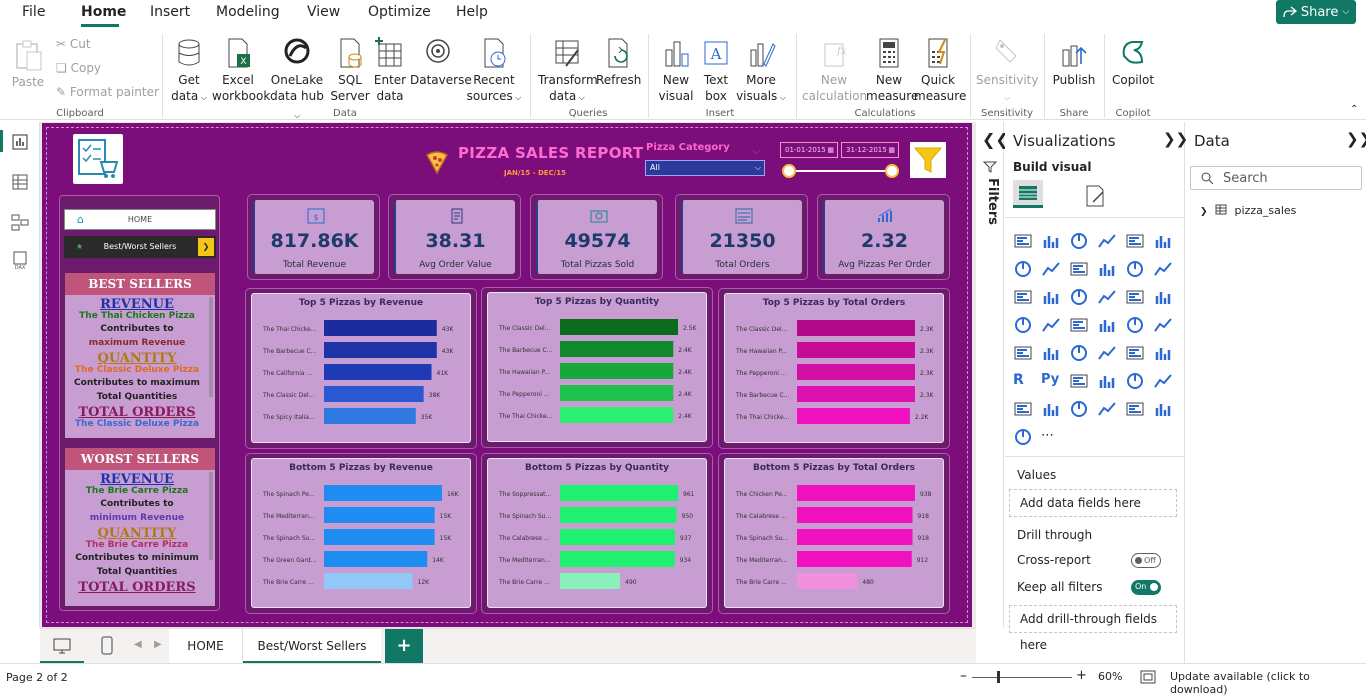 This screenshot has height=696, width=1366. What do you see at coordinates (1135, 297) in the screenshot?
I see `pie-icon` at bounding box center [1135, 297].